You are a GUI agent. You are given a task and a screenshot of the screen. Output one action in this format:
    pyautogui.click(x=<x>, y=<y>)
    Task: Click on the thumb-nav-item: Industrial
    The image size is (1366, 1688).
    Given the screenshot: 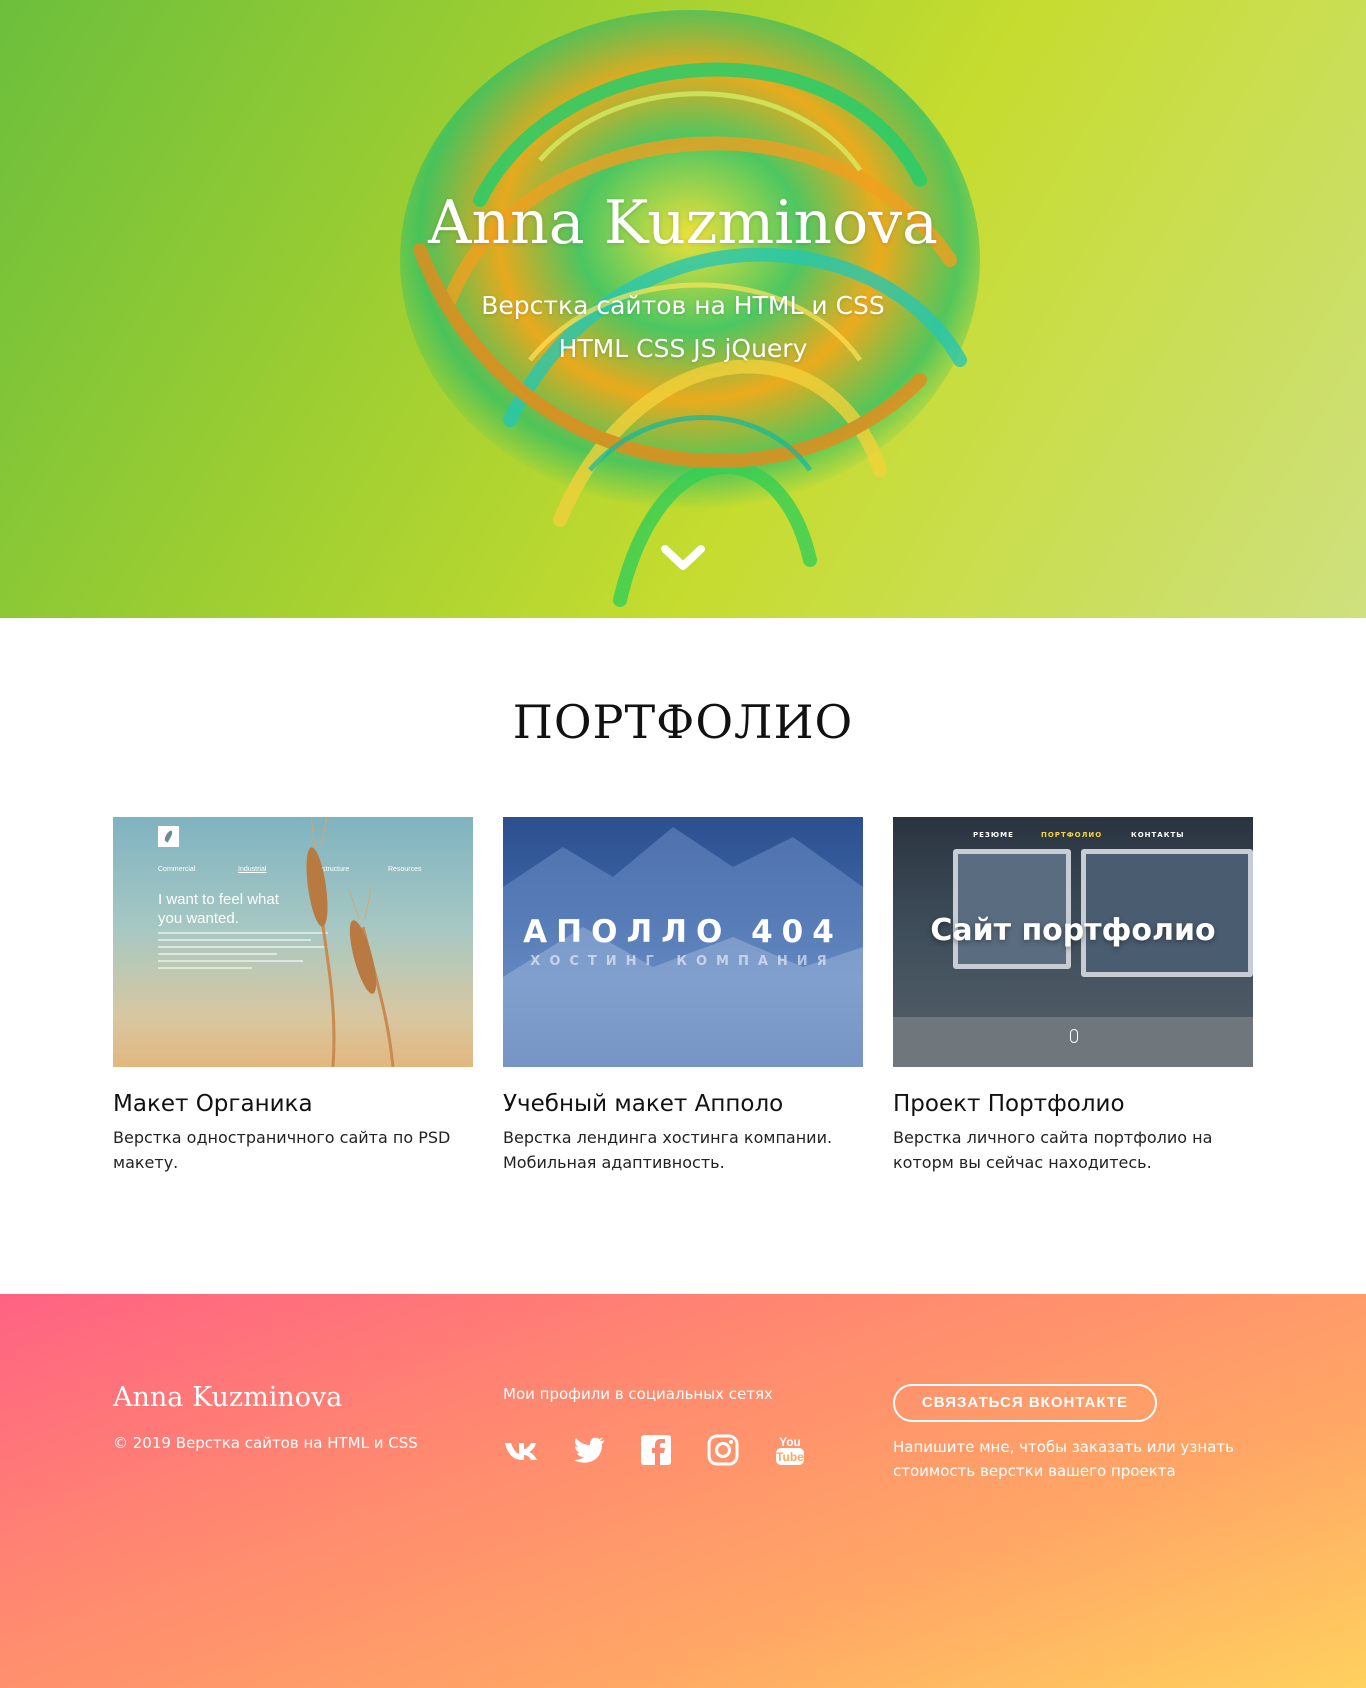 What is the action you would take?
    pyautogui.click(x=252, y=869)
    